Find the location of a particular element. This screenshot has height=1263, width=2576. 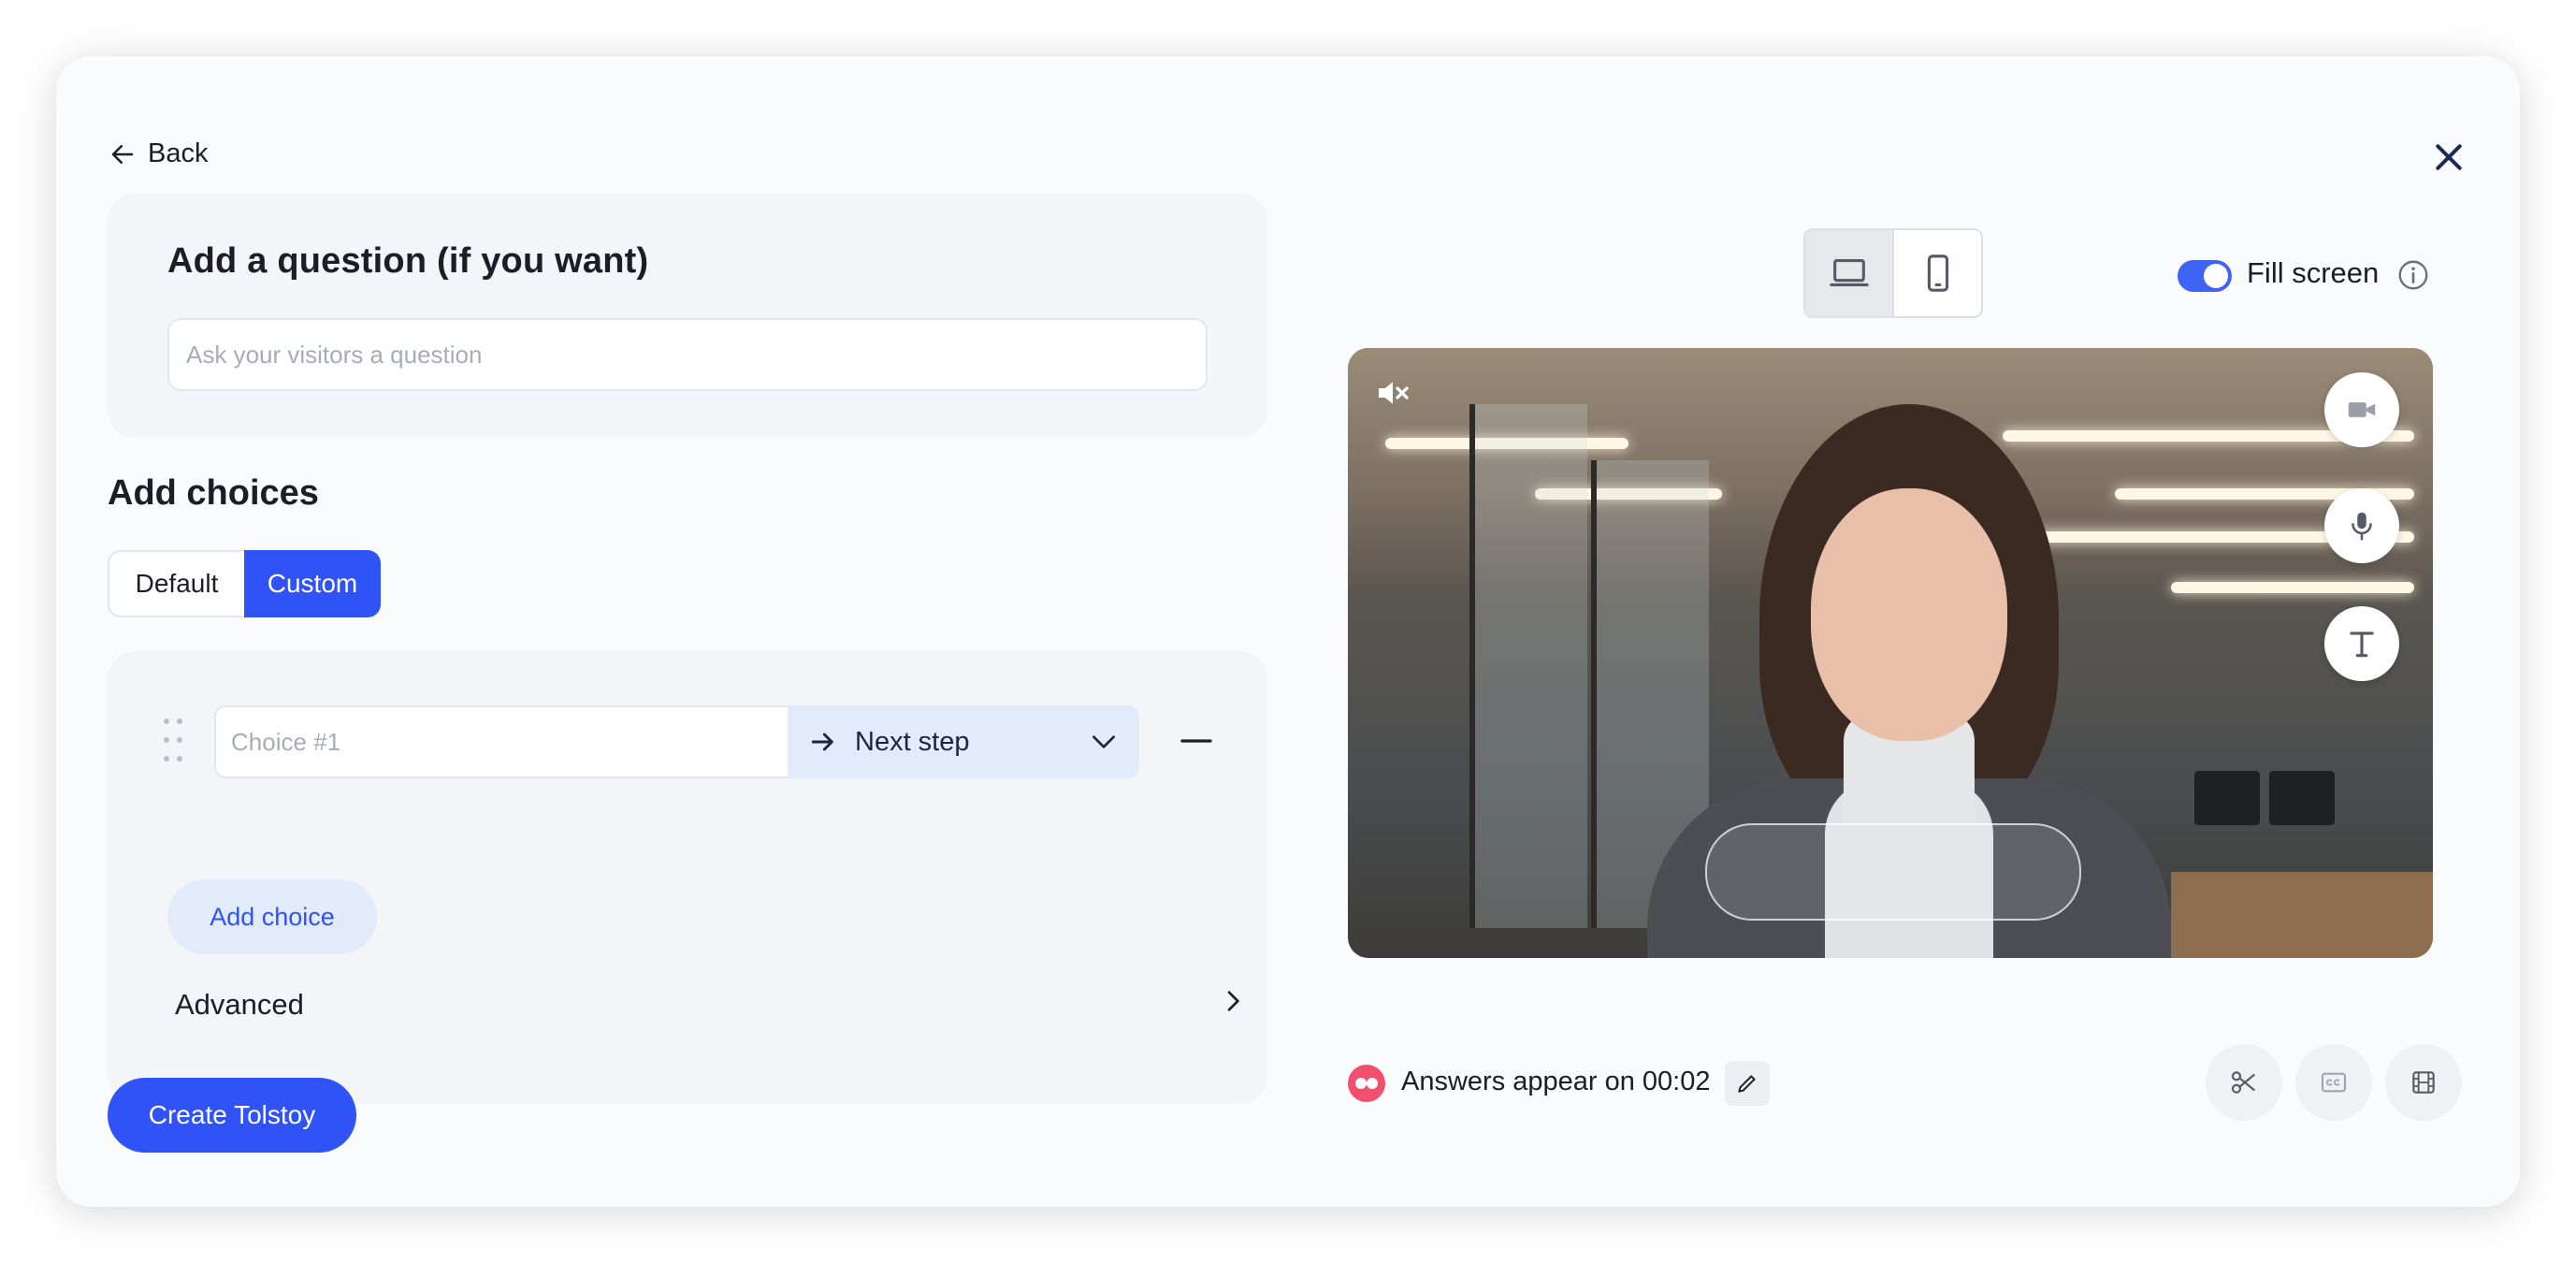

trim-button is located at coordinates (2244, 1082).